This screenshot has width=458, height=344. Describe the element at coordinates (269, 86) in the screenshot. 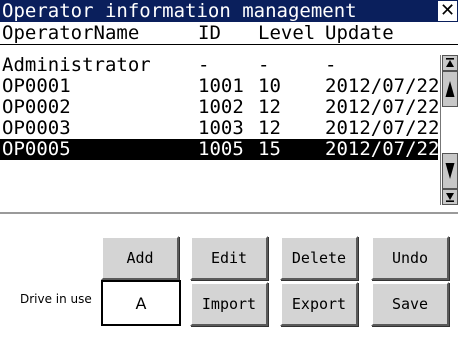

I see `row-level: 10` at that location.